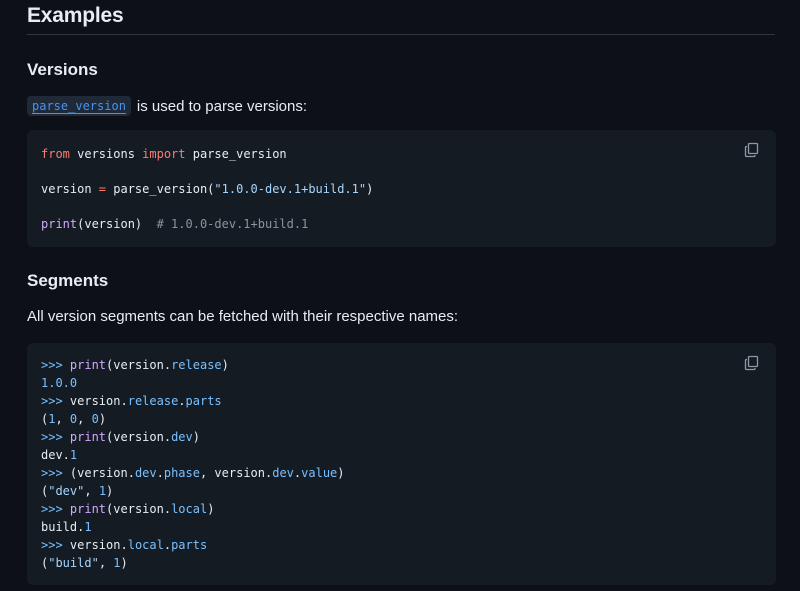 This screenshot has width=800, height=591. I want to click on versions-paragraph-text: is used to parse versions:, so click(222, 106).